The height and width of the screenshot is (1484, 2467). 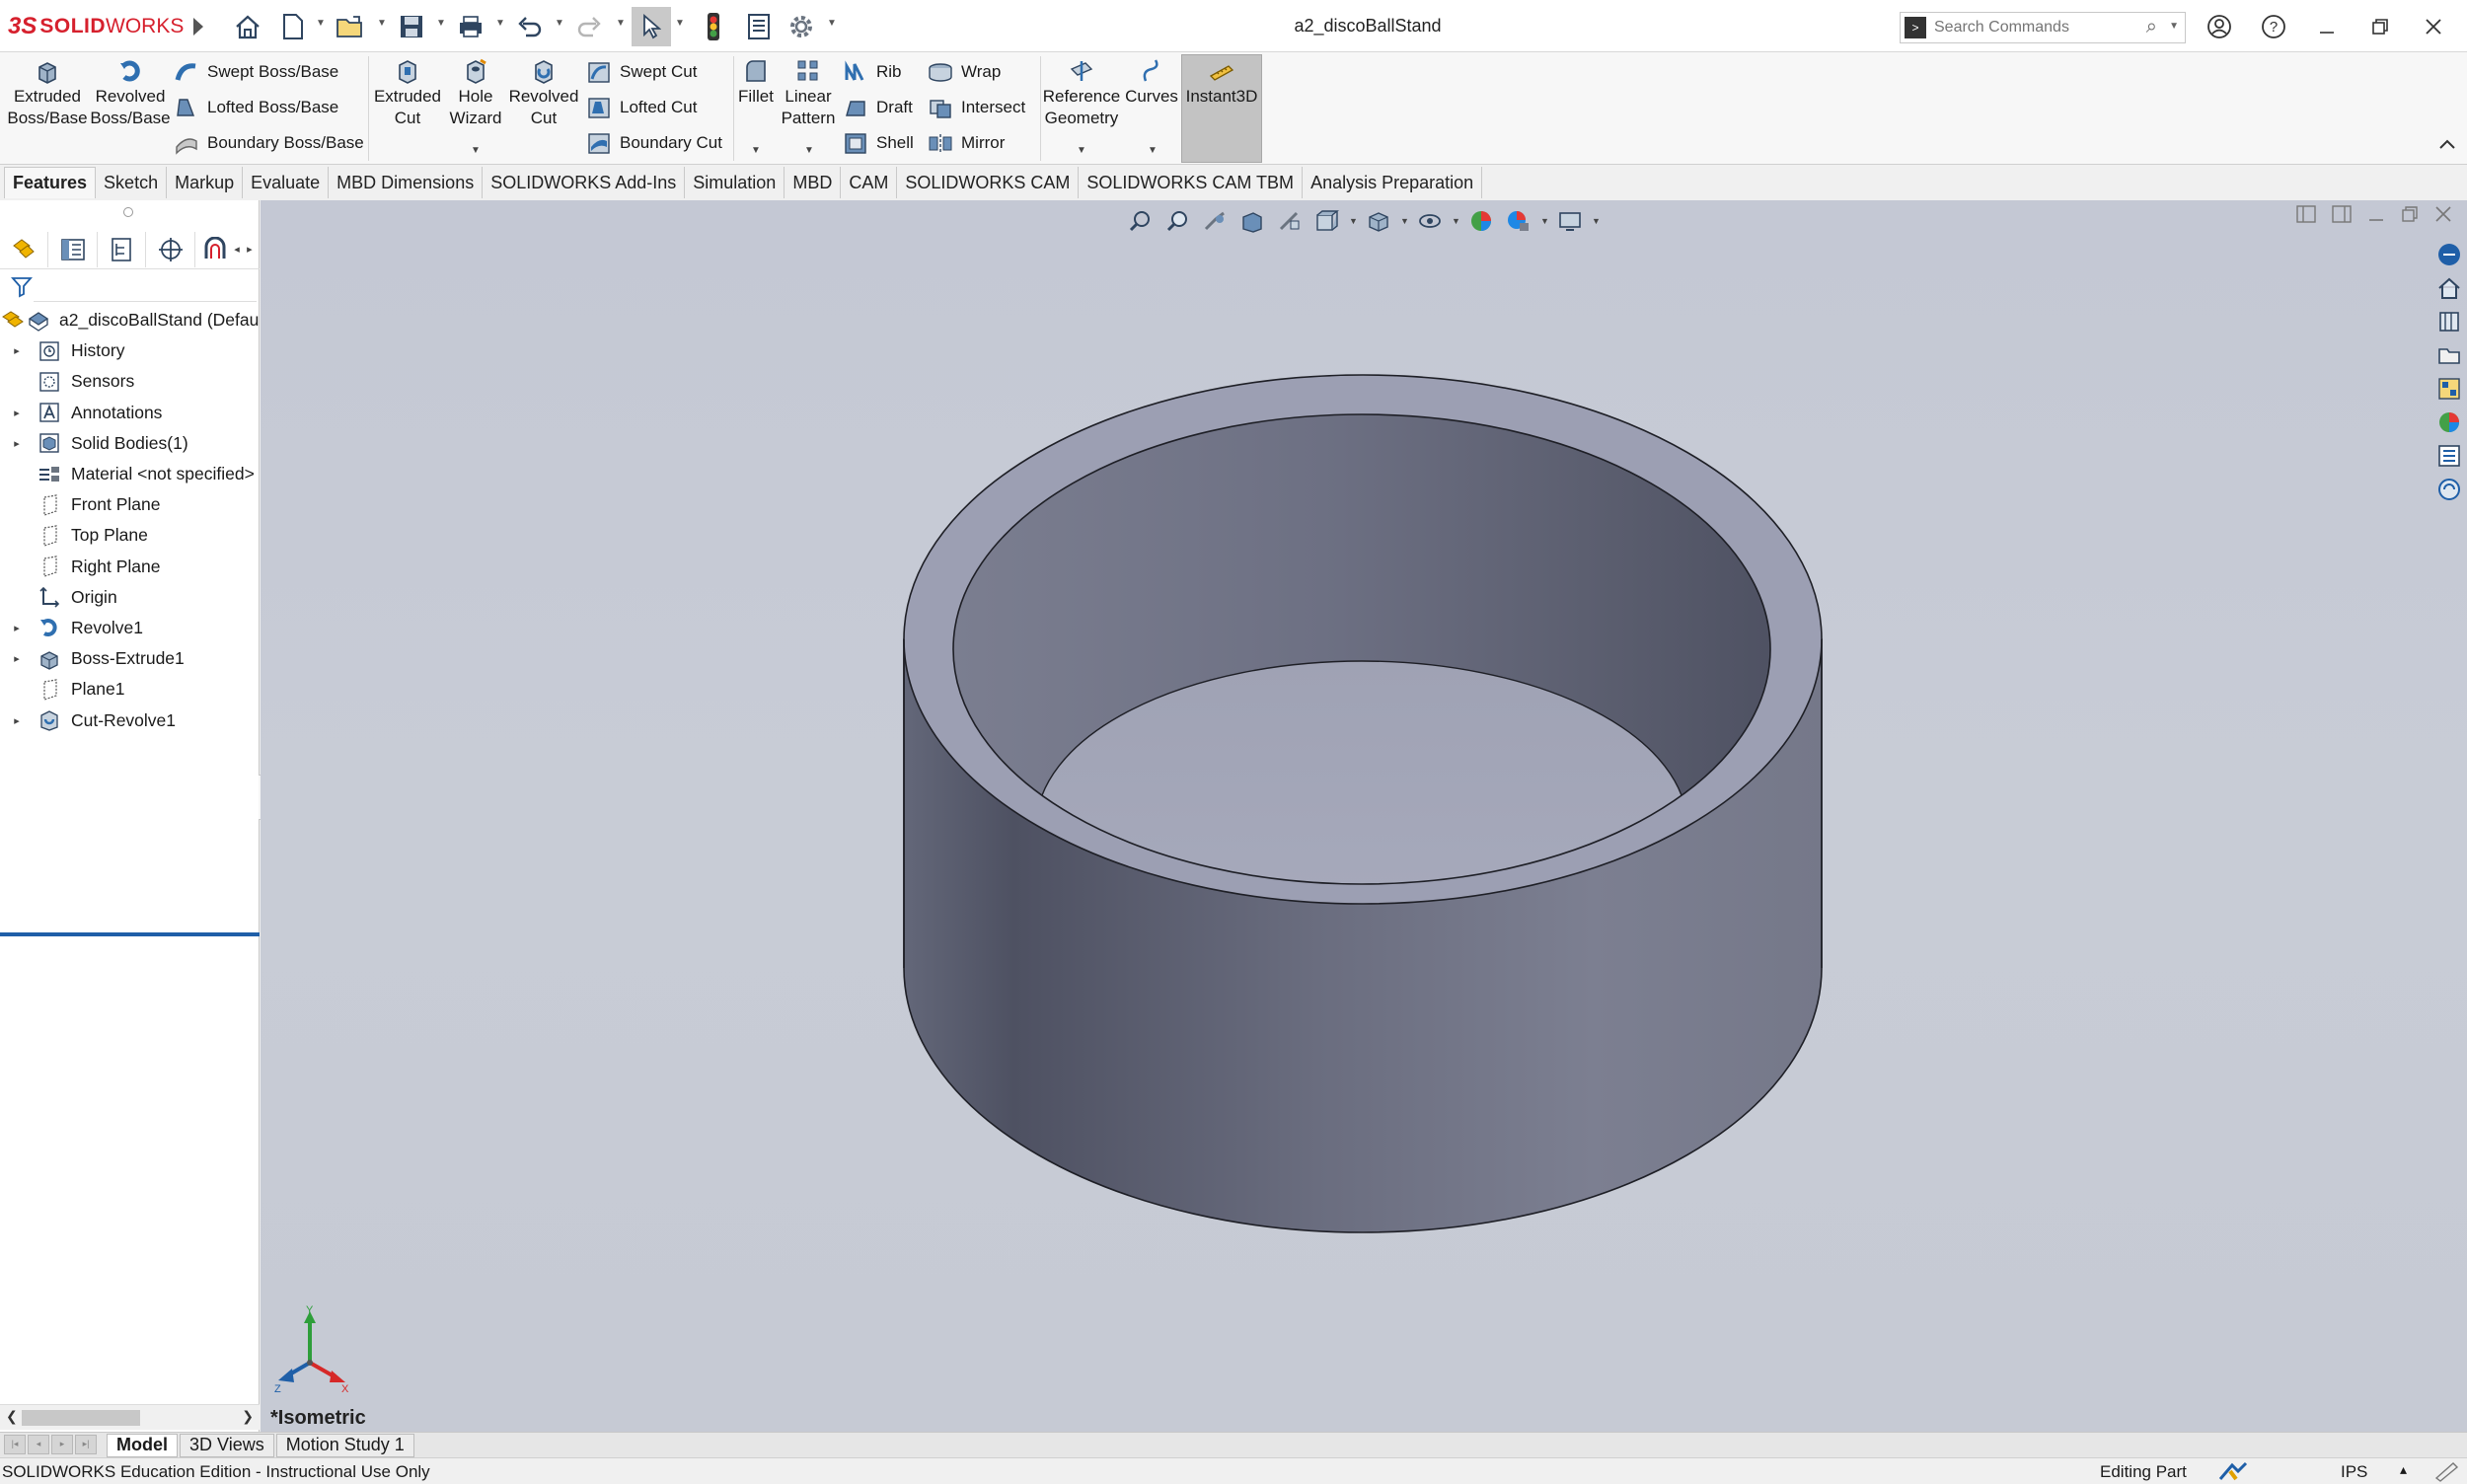 I want to click on fillet-button: Fillet, so click(x=756, y=82).